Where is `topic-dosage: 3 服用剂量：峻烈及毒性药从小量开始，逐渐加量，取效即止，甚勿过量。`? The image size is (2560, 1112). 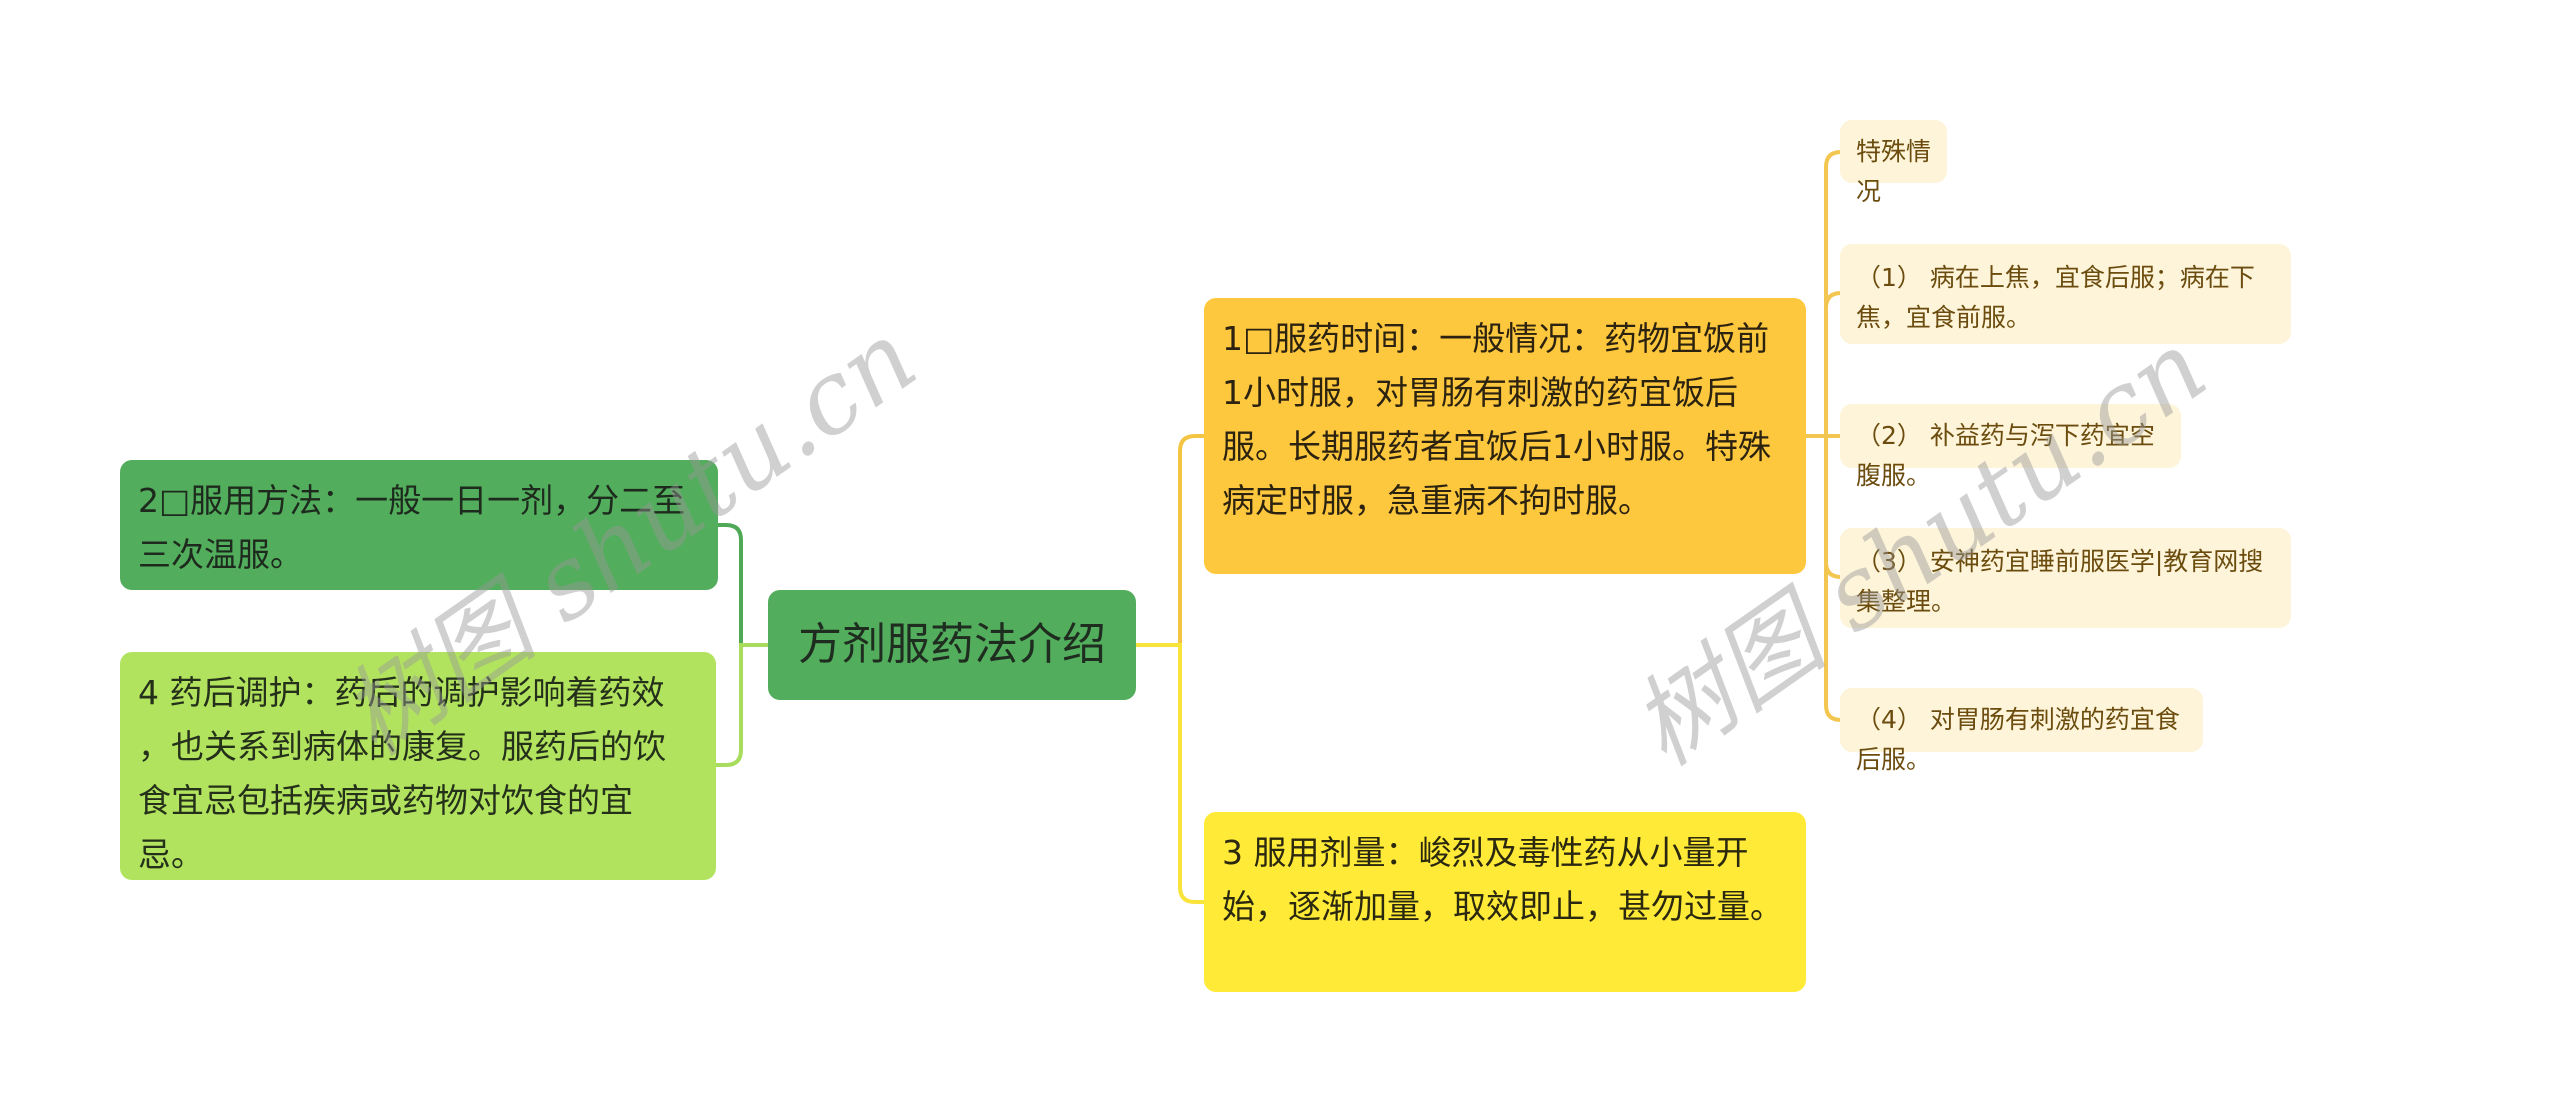
topic-dosage: 3 服用剂量：峻烈及毒性药从小量开始，逐渐加量，取效即止，甚勿过量。 is located at coordinates (1505, 902).